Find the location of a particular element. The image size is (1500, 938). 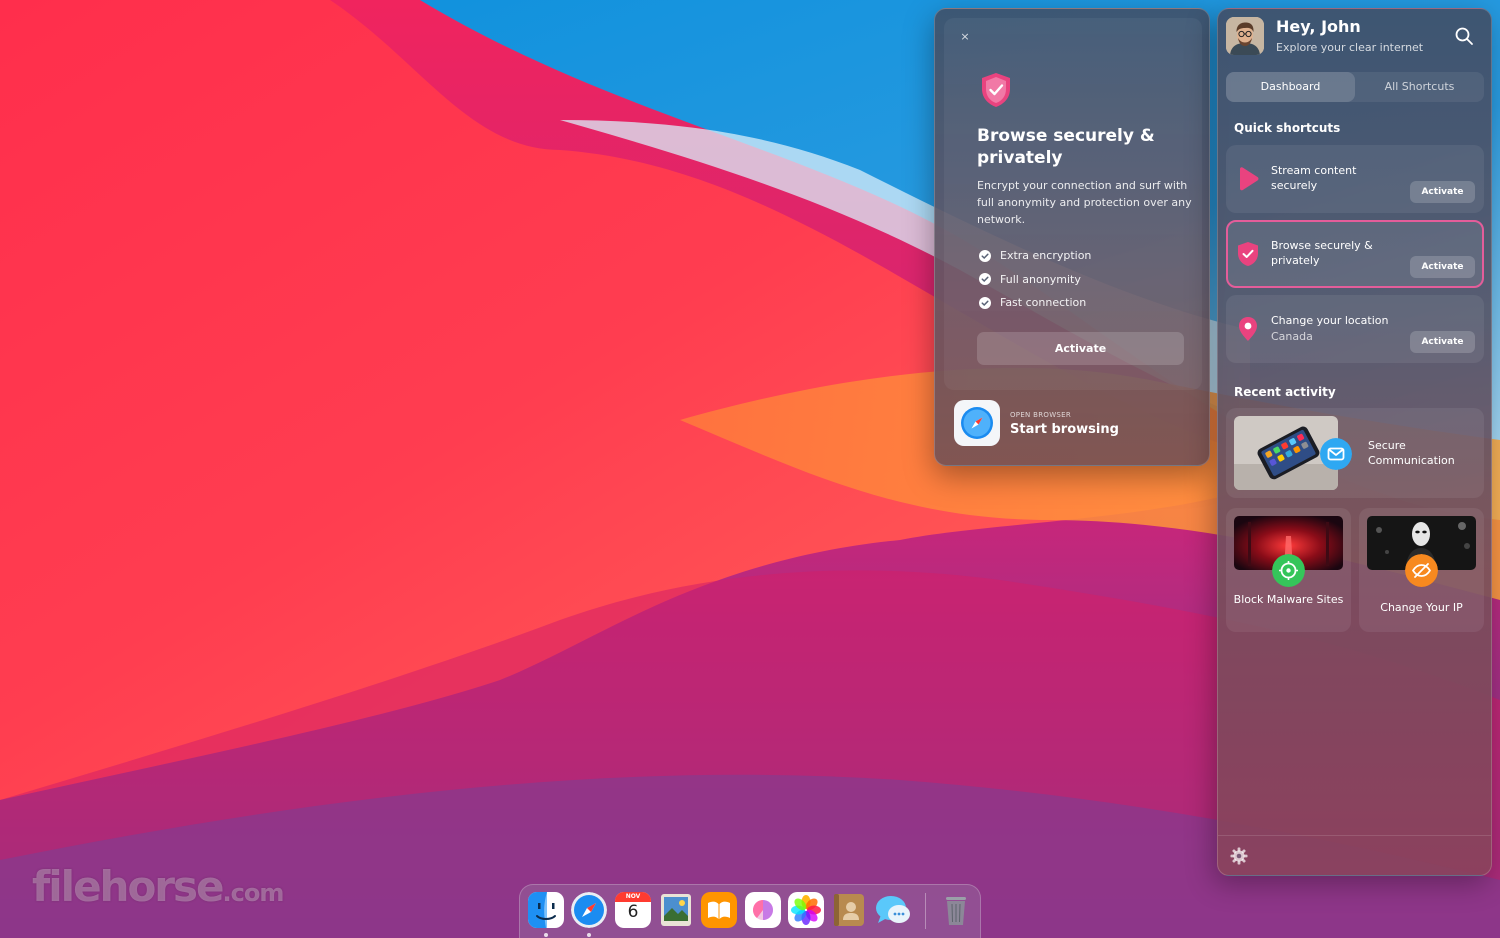

shortcut-label: Change your location is located at coordinates (1330, 320).